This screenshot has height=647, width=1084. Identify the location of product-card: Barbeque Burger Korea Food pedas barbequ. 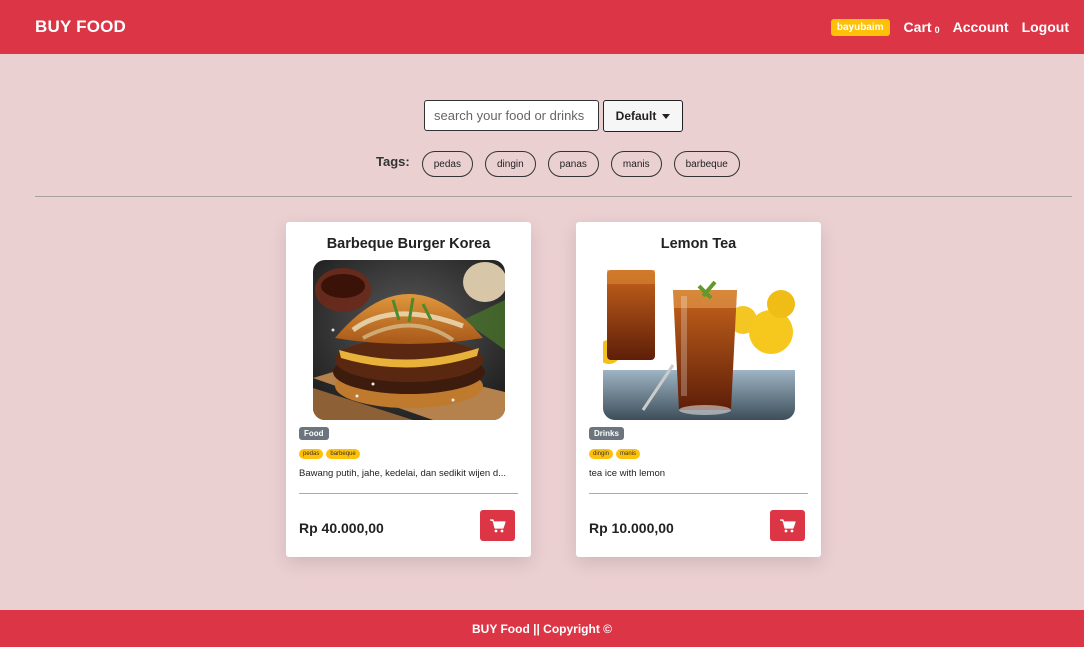
(408, 389).